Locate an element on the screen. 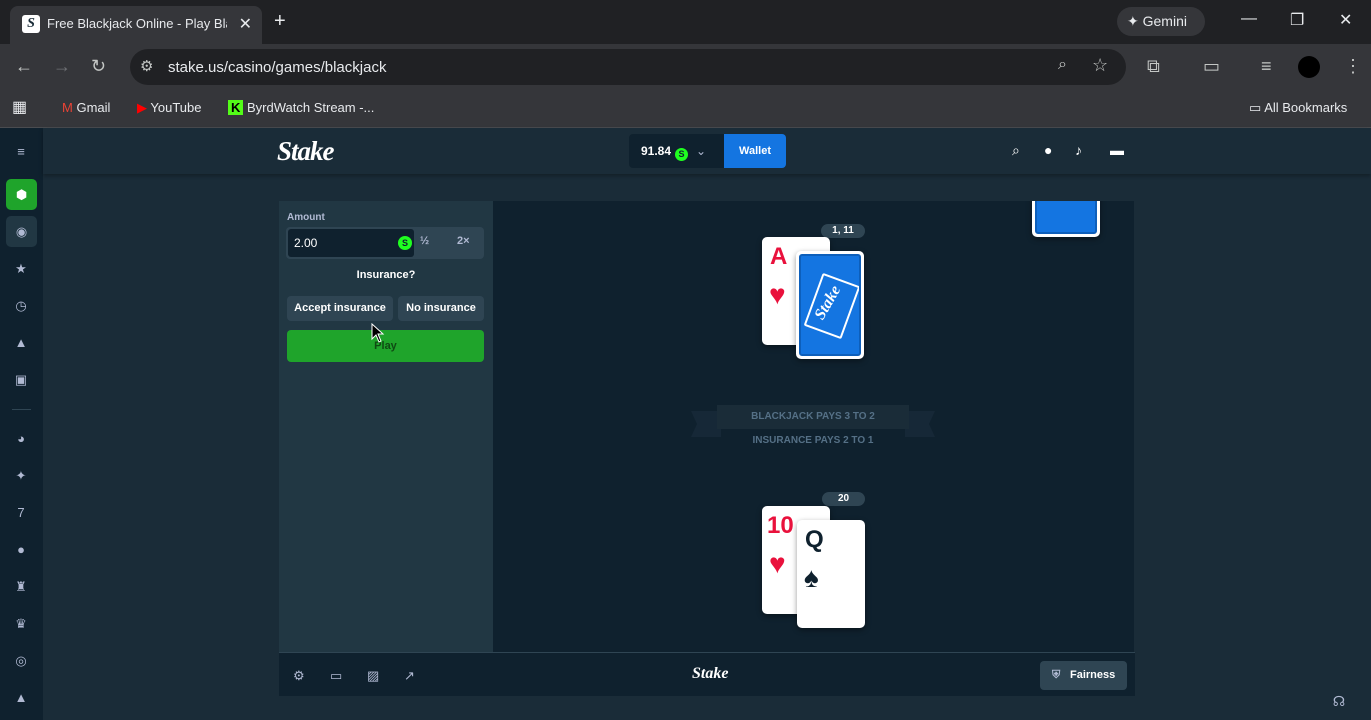  sports-icon: ◉ is located at coordinates (21, 231).